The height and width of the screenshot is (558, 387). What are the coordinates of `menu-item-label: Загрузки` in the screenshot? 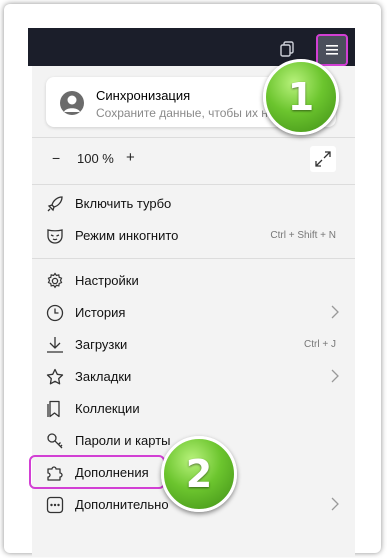 It's located at (101, 344).